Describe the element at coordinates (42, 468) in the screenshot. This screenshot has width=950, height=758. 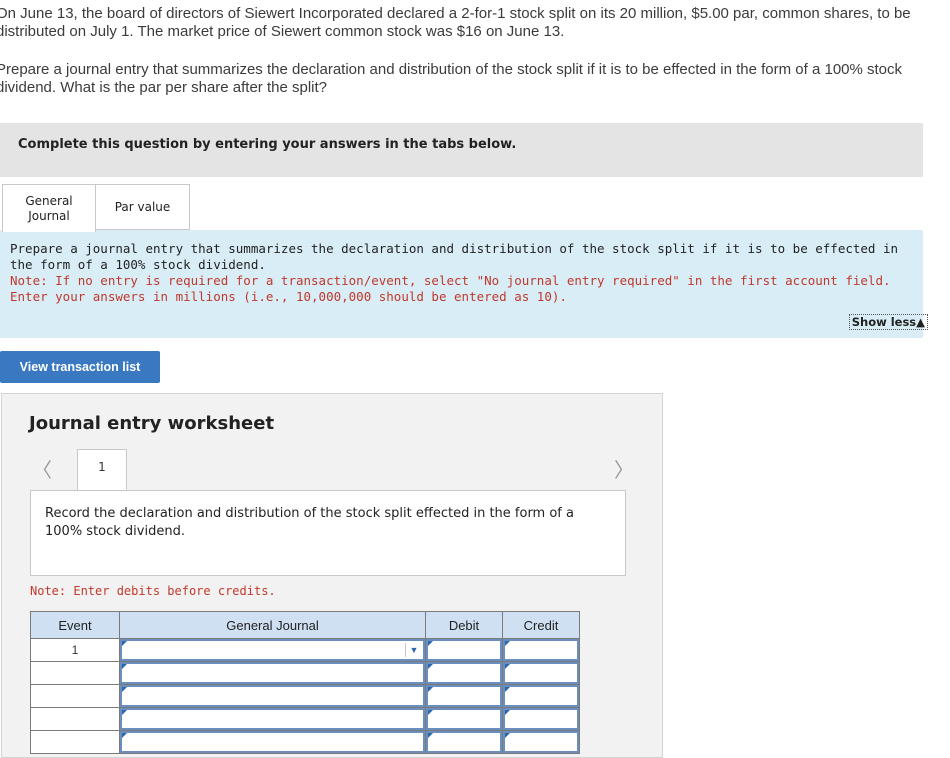
I see `chevron-left-icon: 〈` at that location.